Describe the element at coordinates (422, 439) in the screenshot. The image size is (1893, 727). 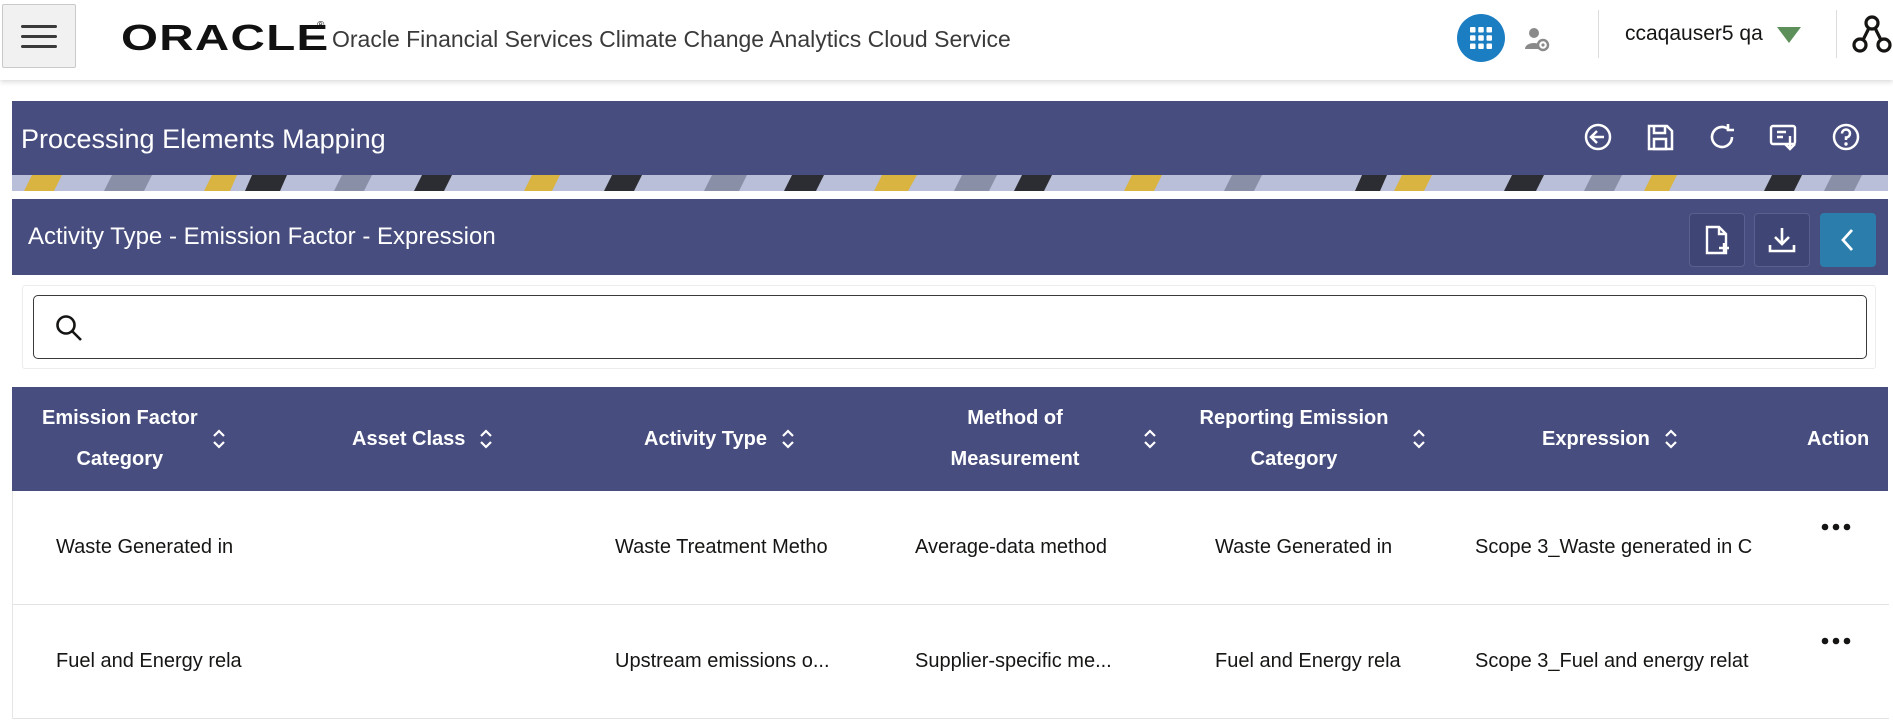
I see `column-header-asset-class: Asset Class` at that location.